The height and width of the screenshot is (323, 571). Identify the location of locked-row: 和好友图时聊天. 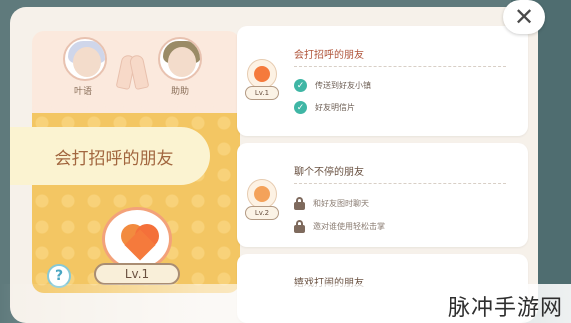
(331, 203).